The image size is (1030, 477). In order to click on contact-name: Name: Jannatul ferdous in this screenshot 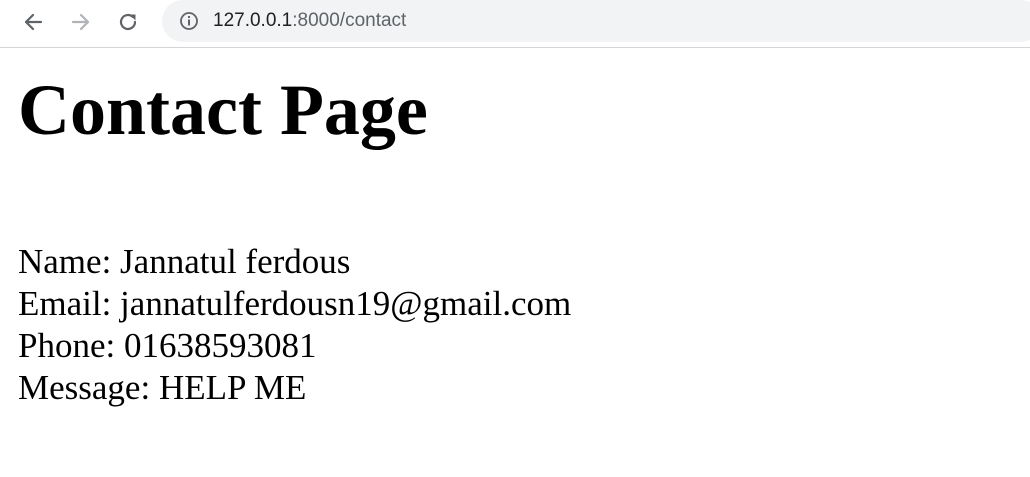, I will do `click(184, 261)`.